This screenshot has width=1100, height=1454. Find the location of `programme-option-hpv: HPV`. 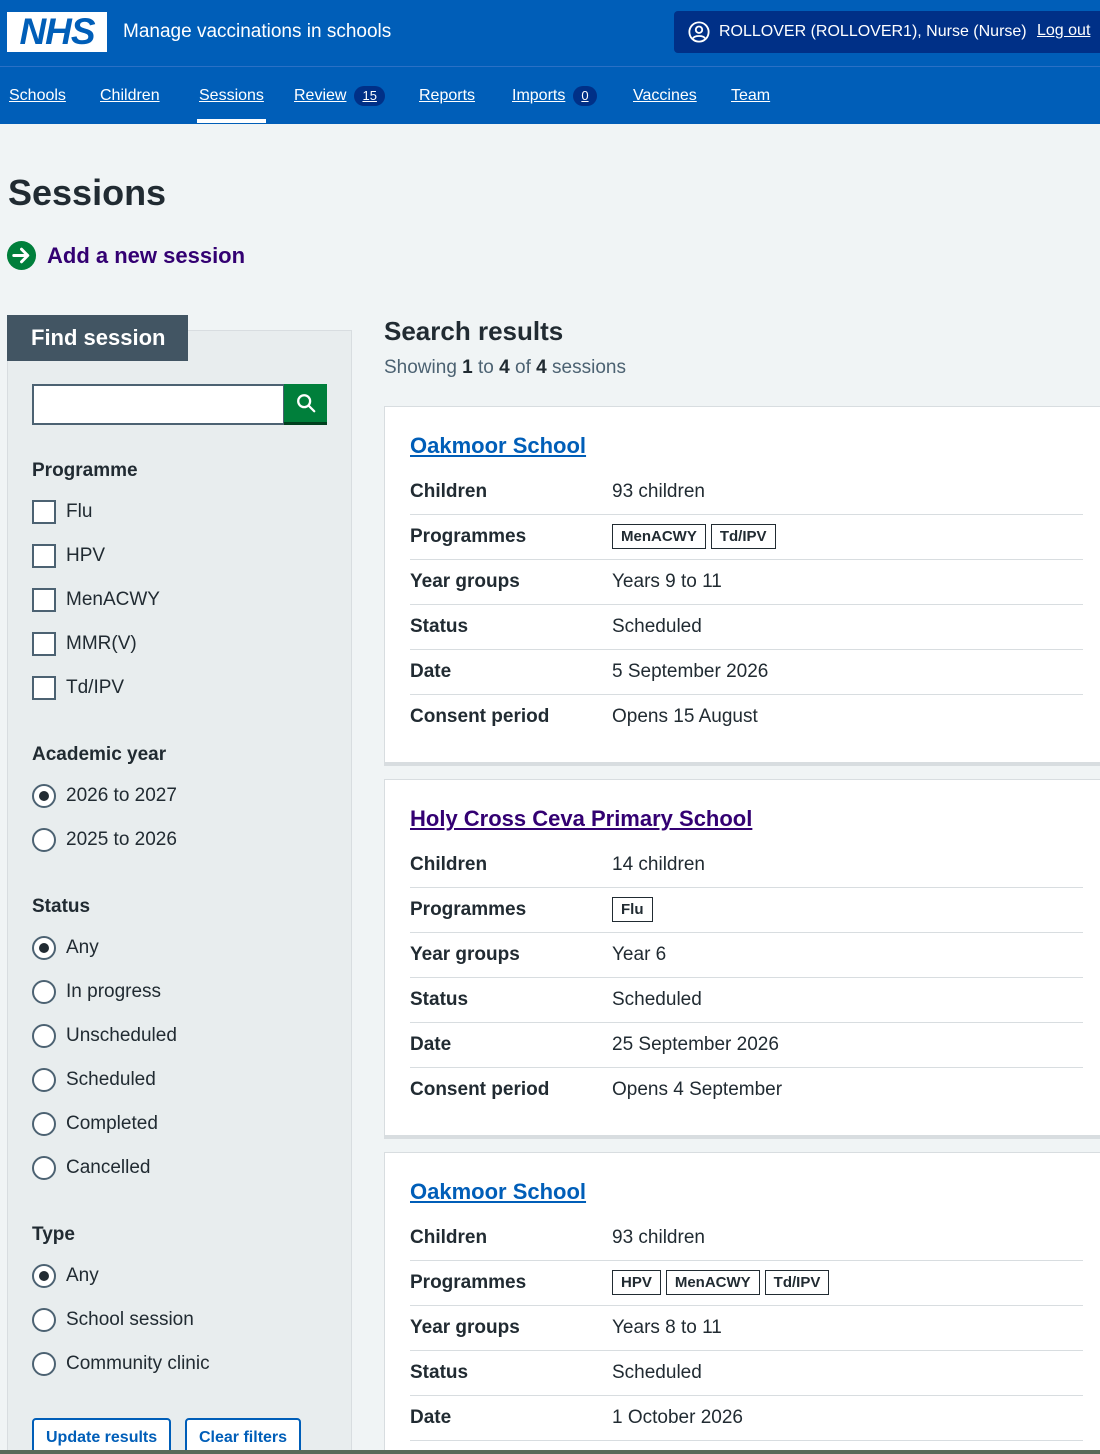

programme-option-hpv: HPV is located at coordinates (68, 556).